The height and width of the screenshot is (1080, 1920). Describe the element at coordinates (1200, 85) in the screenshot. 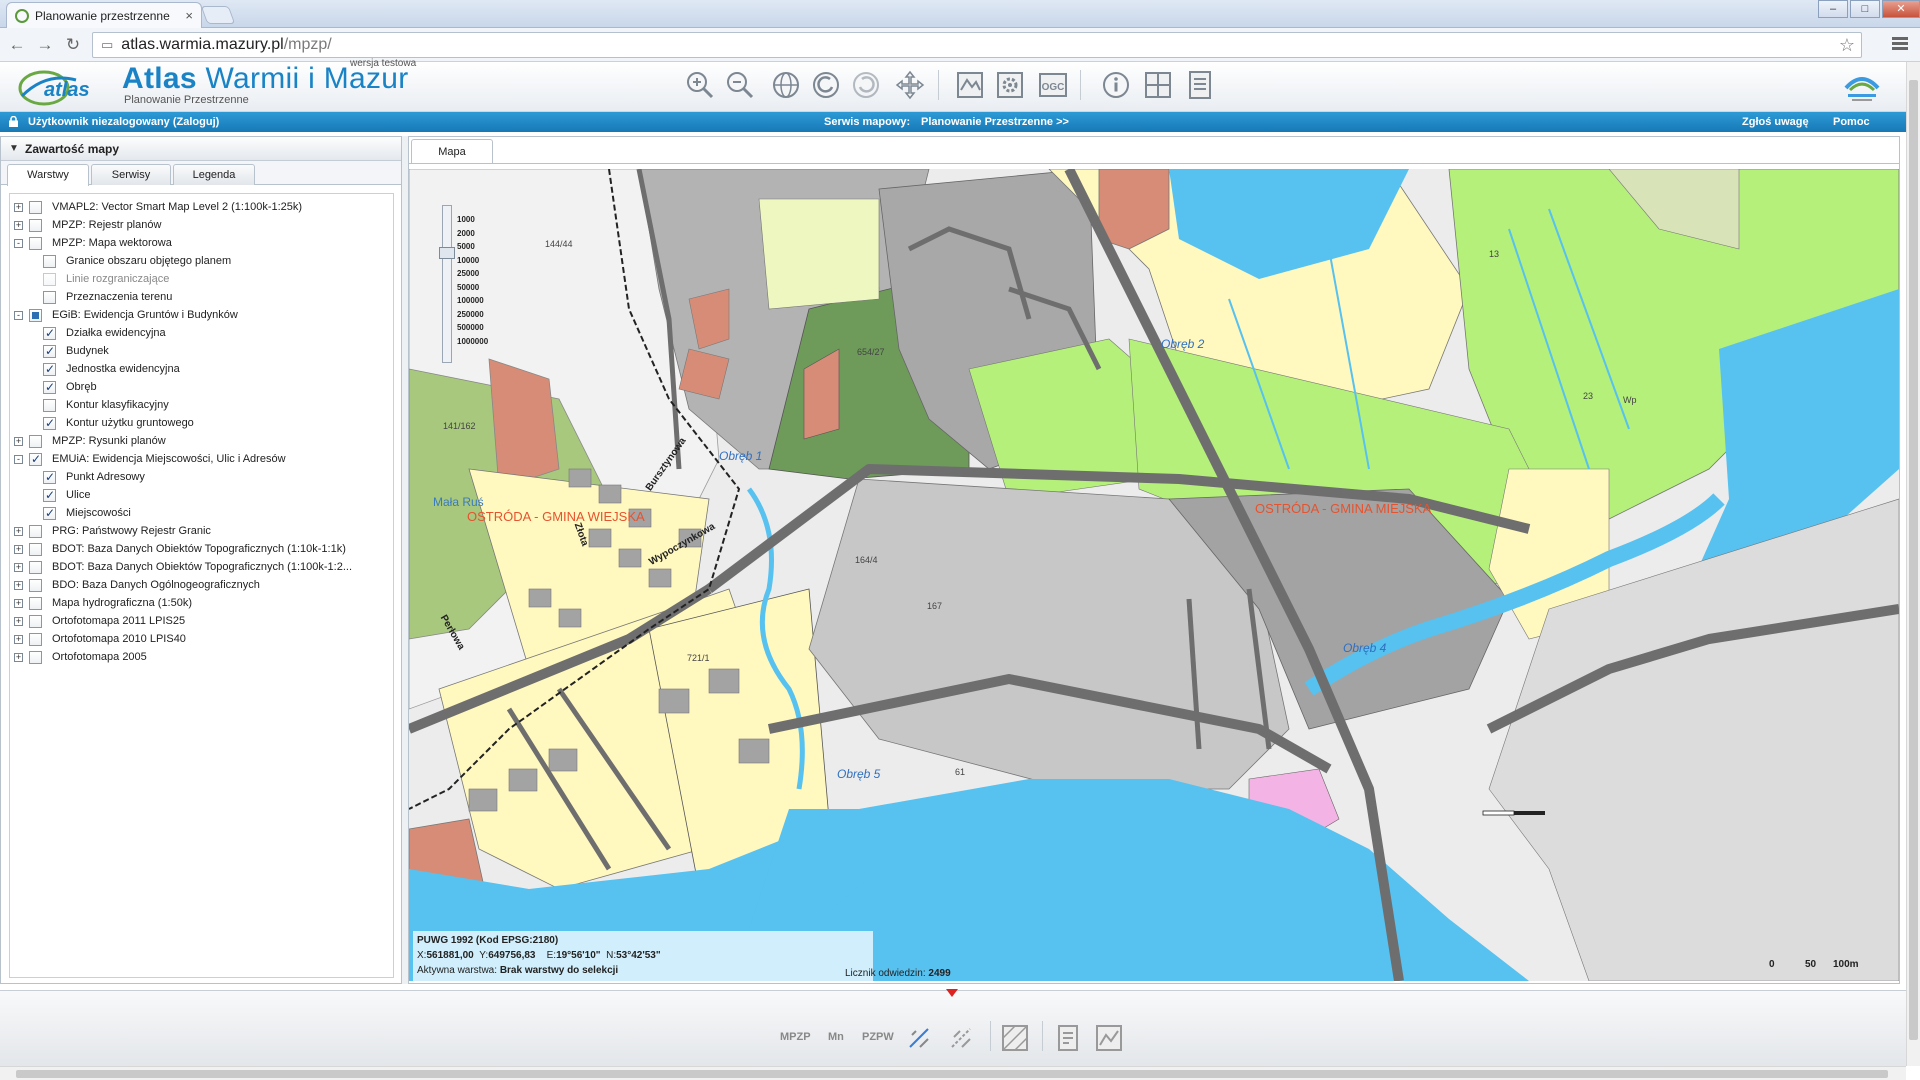

I see `document-list-icon` at that location.